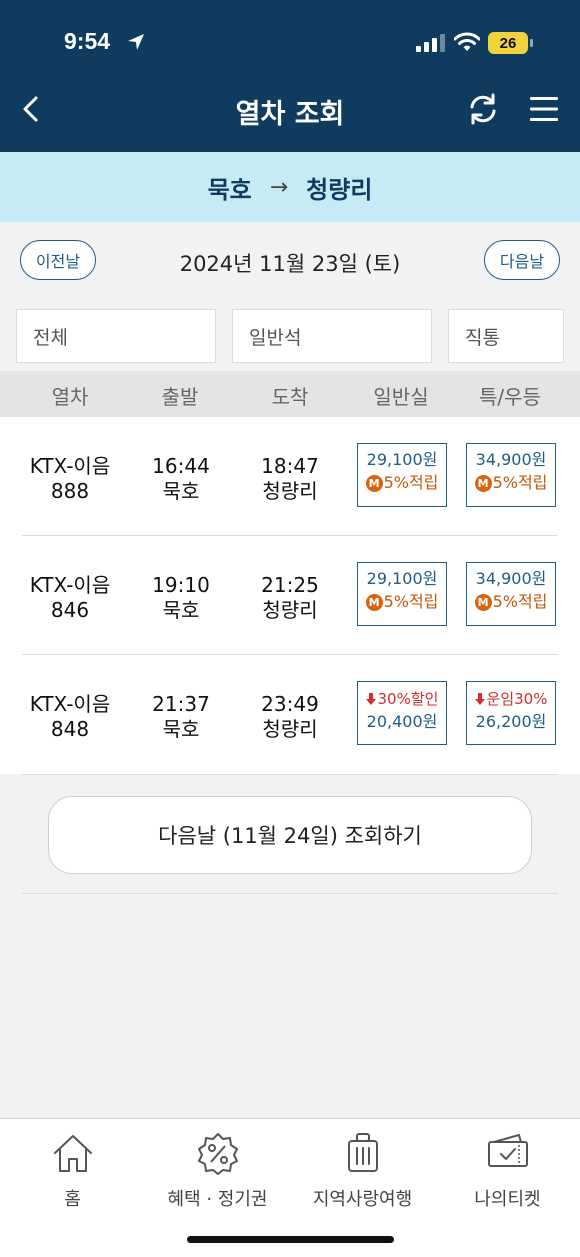  What do you see at coordinates (507, 1199) in the screenshot?
I see `nav-label: 나의티켓` at bounding box center [507, 1199].